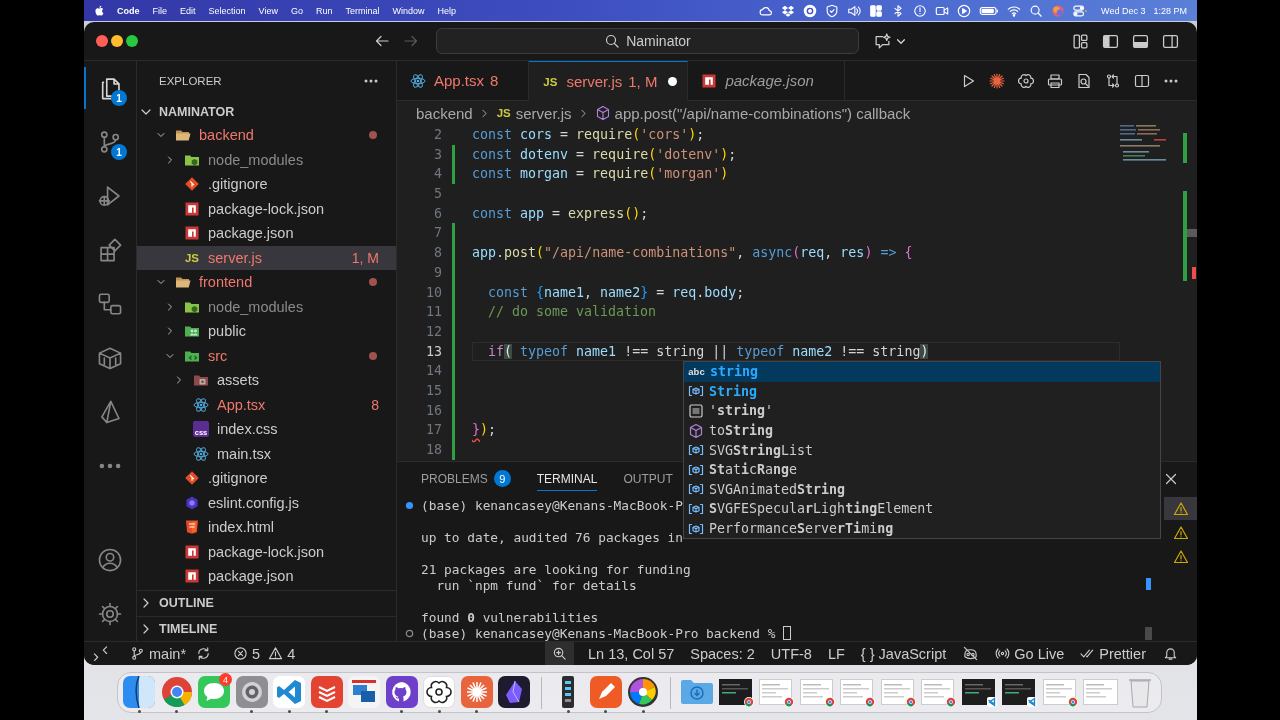 This screenshot has width=1280, height=720. What do you see at coordinates (466, 479) in the screenshot?
I see `panel-tab: PROBLEMS 9` at bounding box center [466, 479].